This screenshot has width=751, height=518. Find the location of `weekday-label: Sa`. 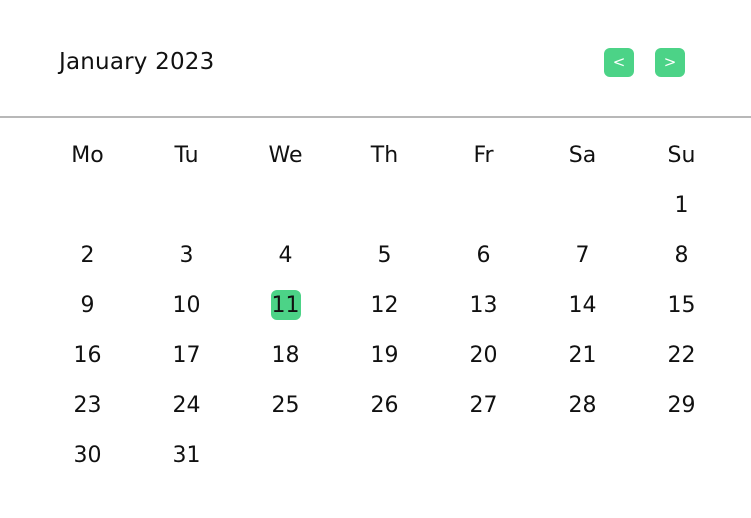

weekday-label: Sa is located at coordinates (582, 155).